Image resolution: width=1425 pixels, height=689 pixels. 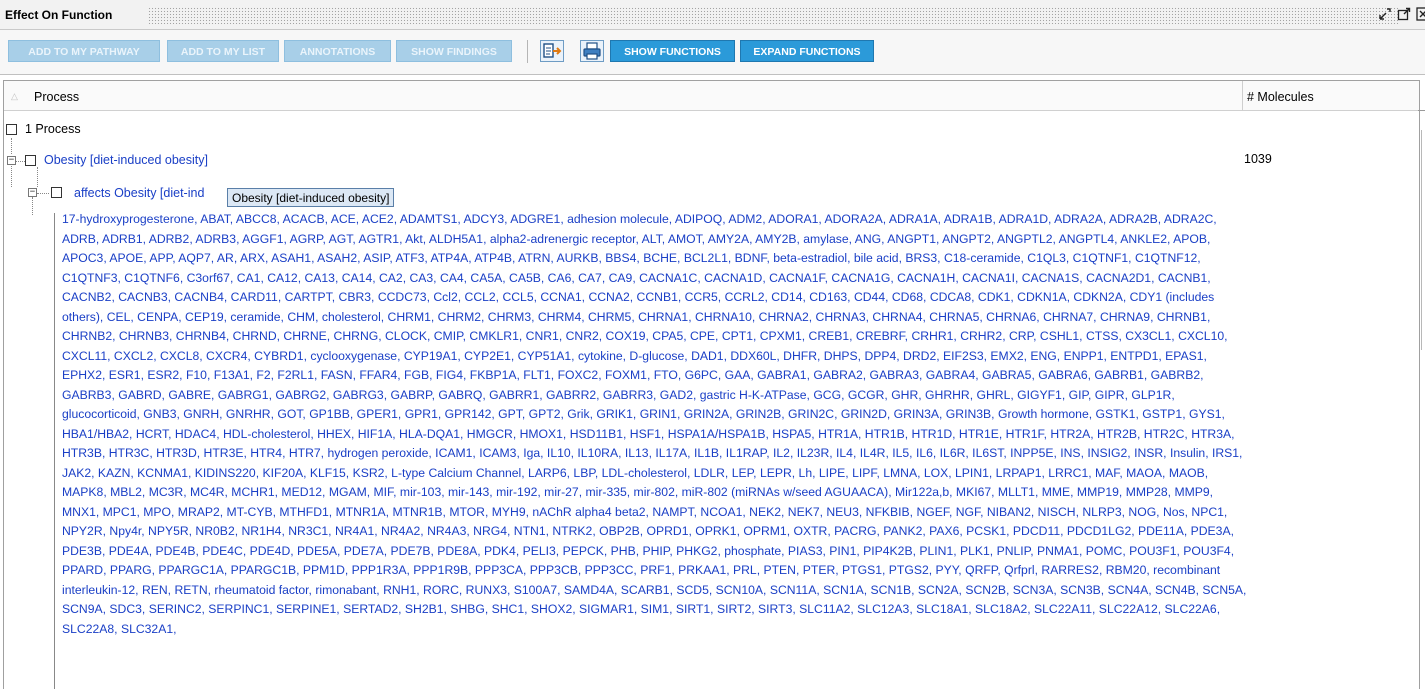 What do you see at coordinates (672, 51) in the screenshot?
I see `show-functions-button: SHOW FUNCTIONS` at bounding box center [672, 51].